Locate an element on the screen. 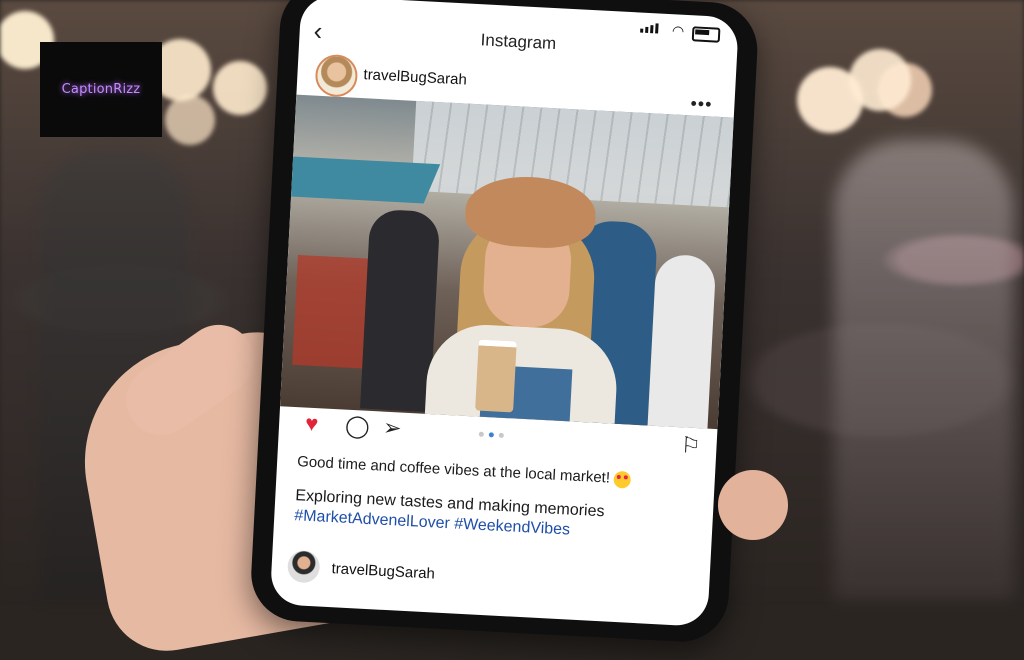 The height and width of the screenshot is (660, 1024). hat is located at coordinates (530, 212).